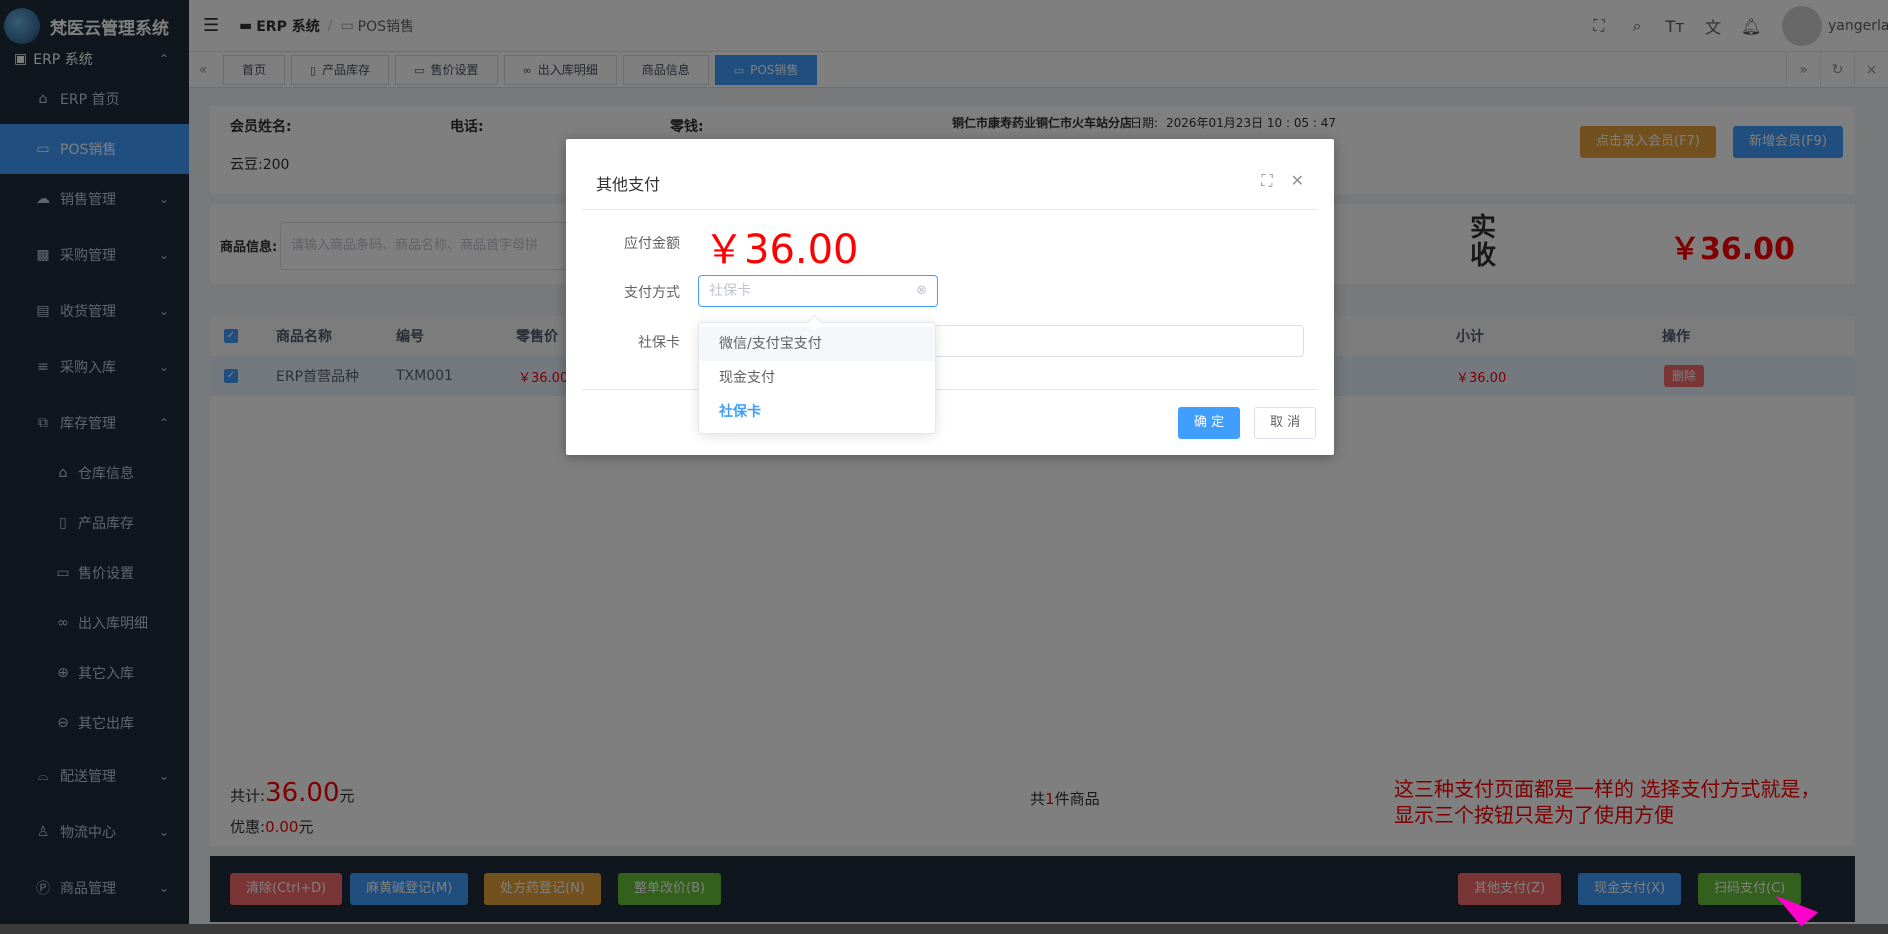 The image size is (1888, 934). I want to click on payment-method-select: 社保卡 ⊗, so click(818, 291).